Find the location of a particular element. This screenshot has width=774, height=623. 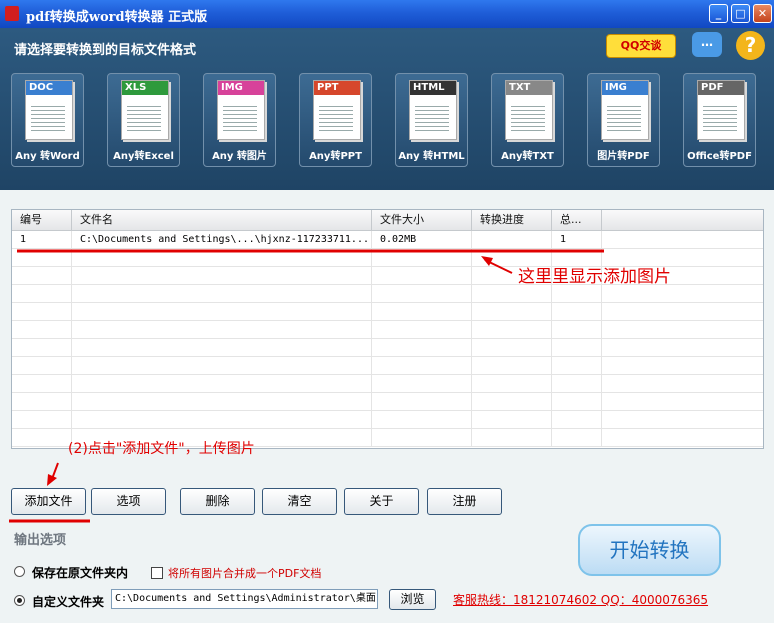

custom-folder-label: 自定义文件夹 is located at coordinates (68, 601).